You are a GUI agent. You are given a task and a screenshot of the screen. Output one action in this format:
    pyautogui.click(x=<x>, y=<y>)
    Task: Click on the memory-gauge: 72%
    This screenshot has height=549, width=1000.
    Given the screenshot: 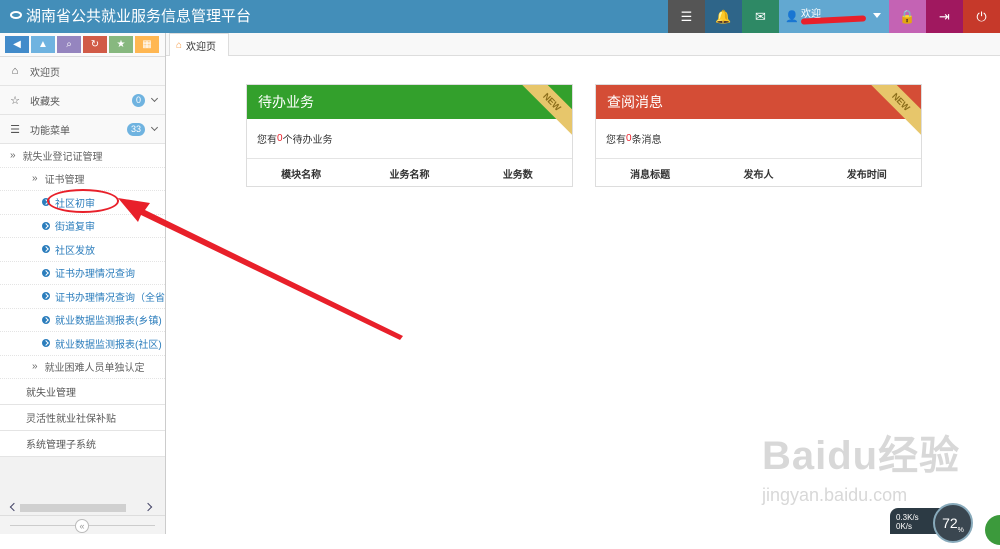 What is the action you would take?
    pyautogui.click(x=953, y=523)
    